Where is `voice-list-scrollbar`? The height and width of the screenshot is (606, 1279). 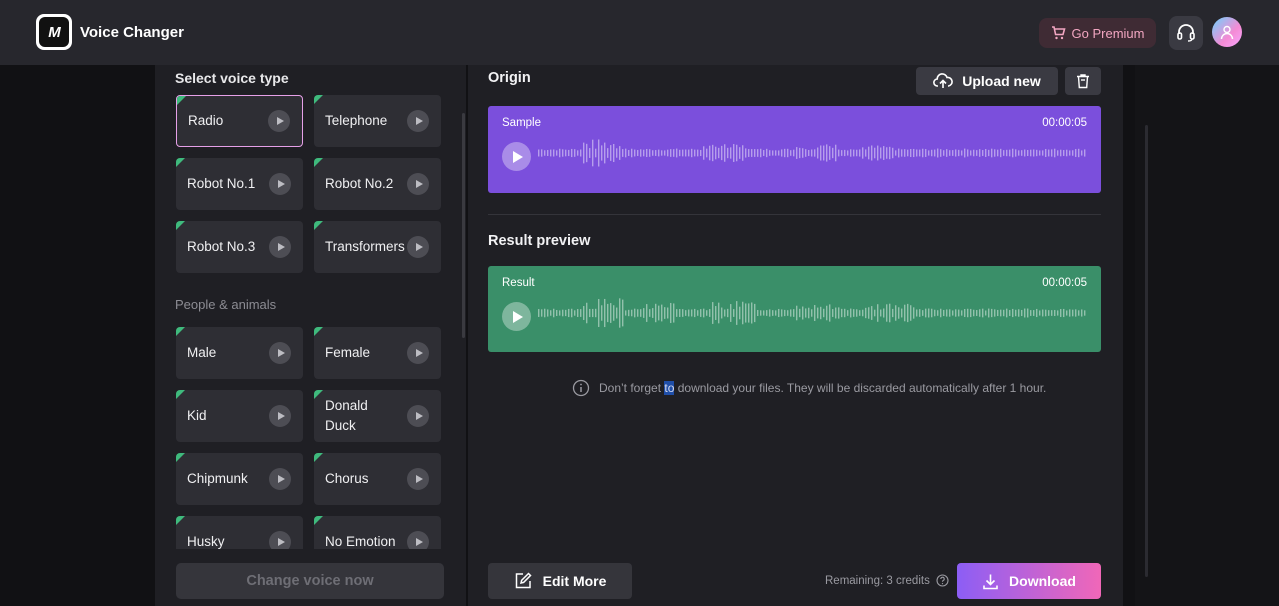
voice-list-scrollbar is located at coordinates (463, 225).